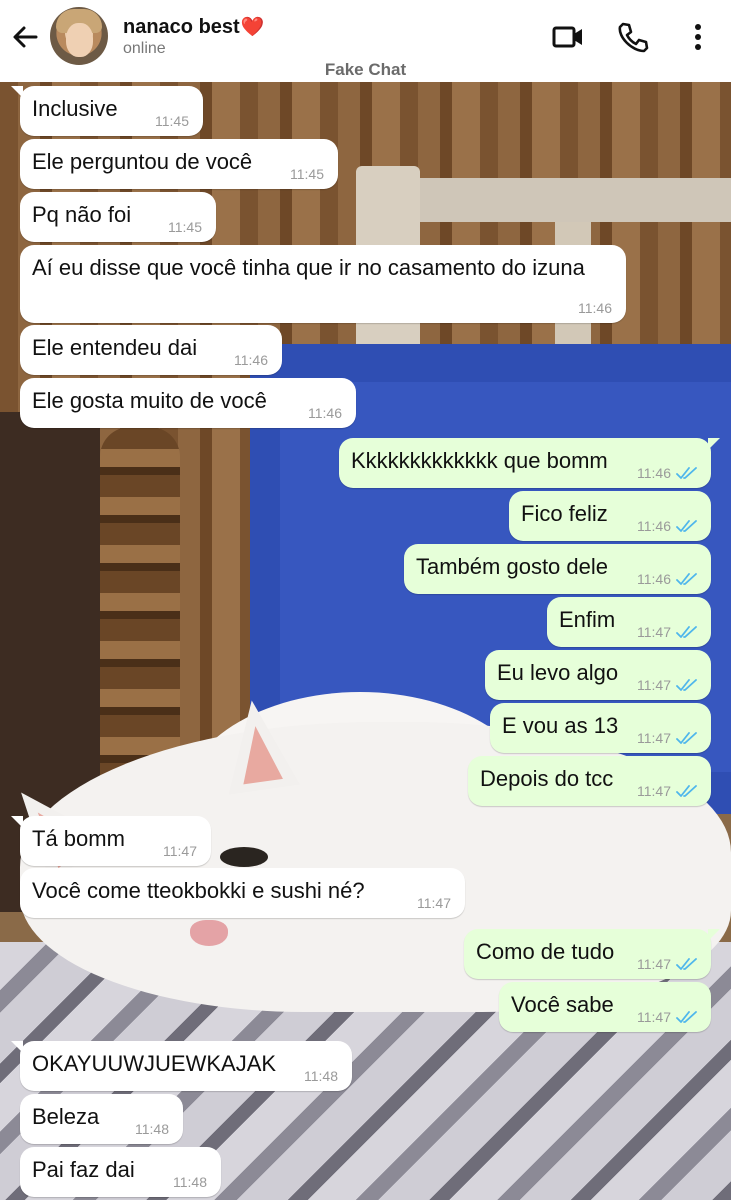  Describe the element at coordinates (78, 838) in the screenshot. I see `message-text: Tá bomm` at that location.